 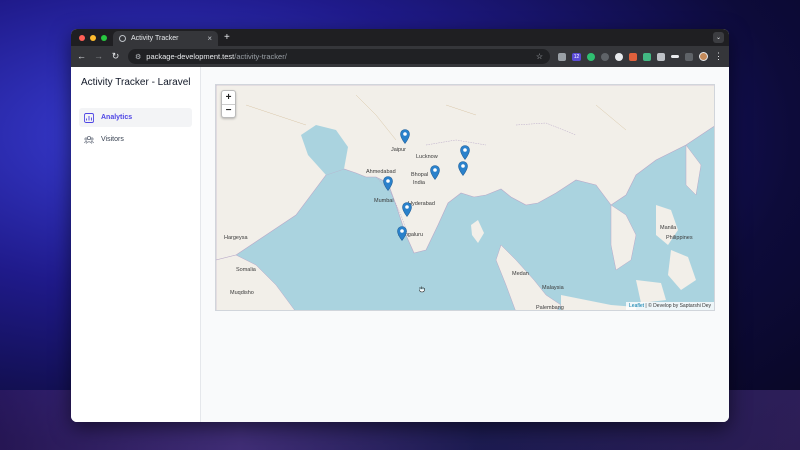 I want to click on grab-cursor-icon, so click(x=422, y=289).